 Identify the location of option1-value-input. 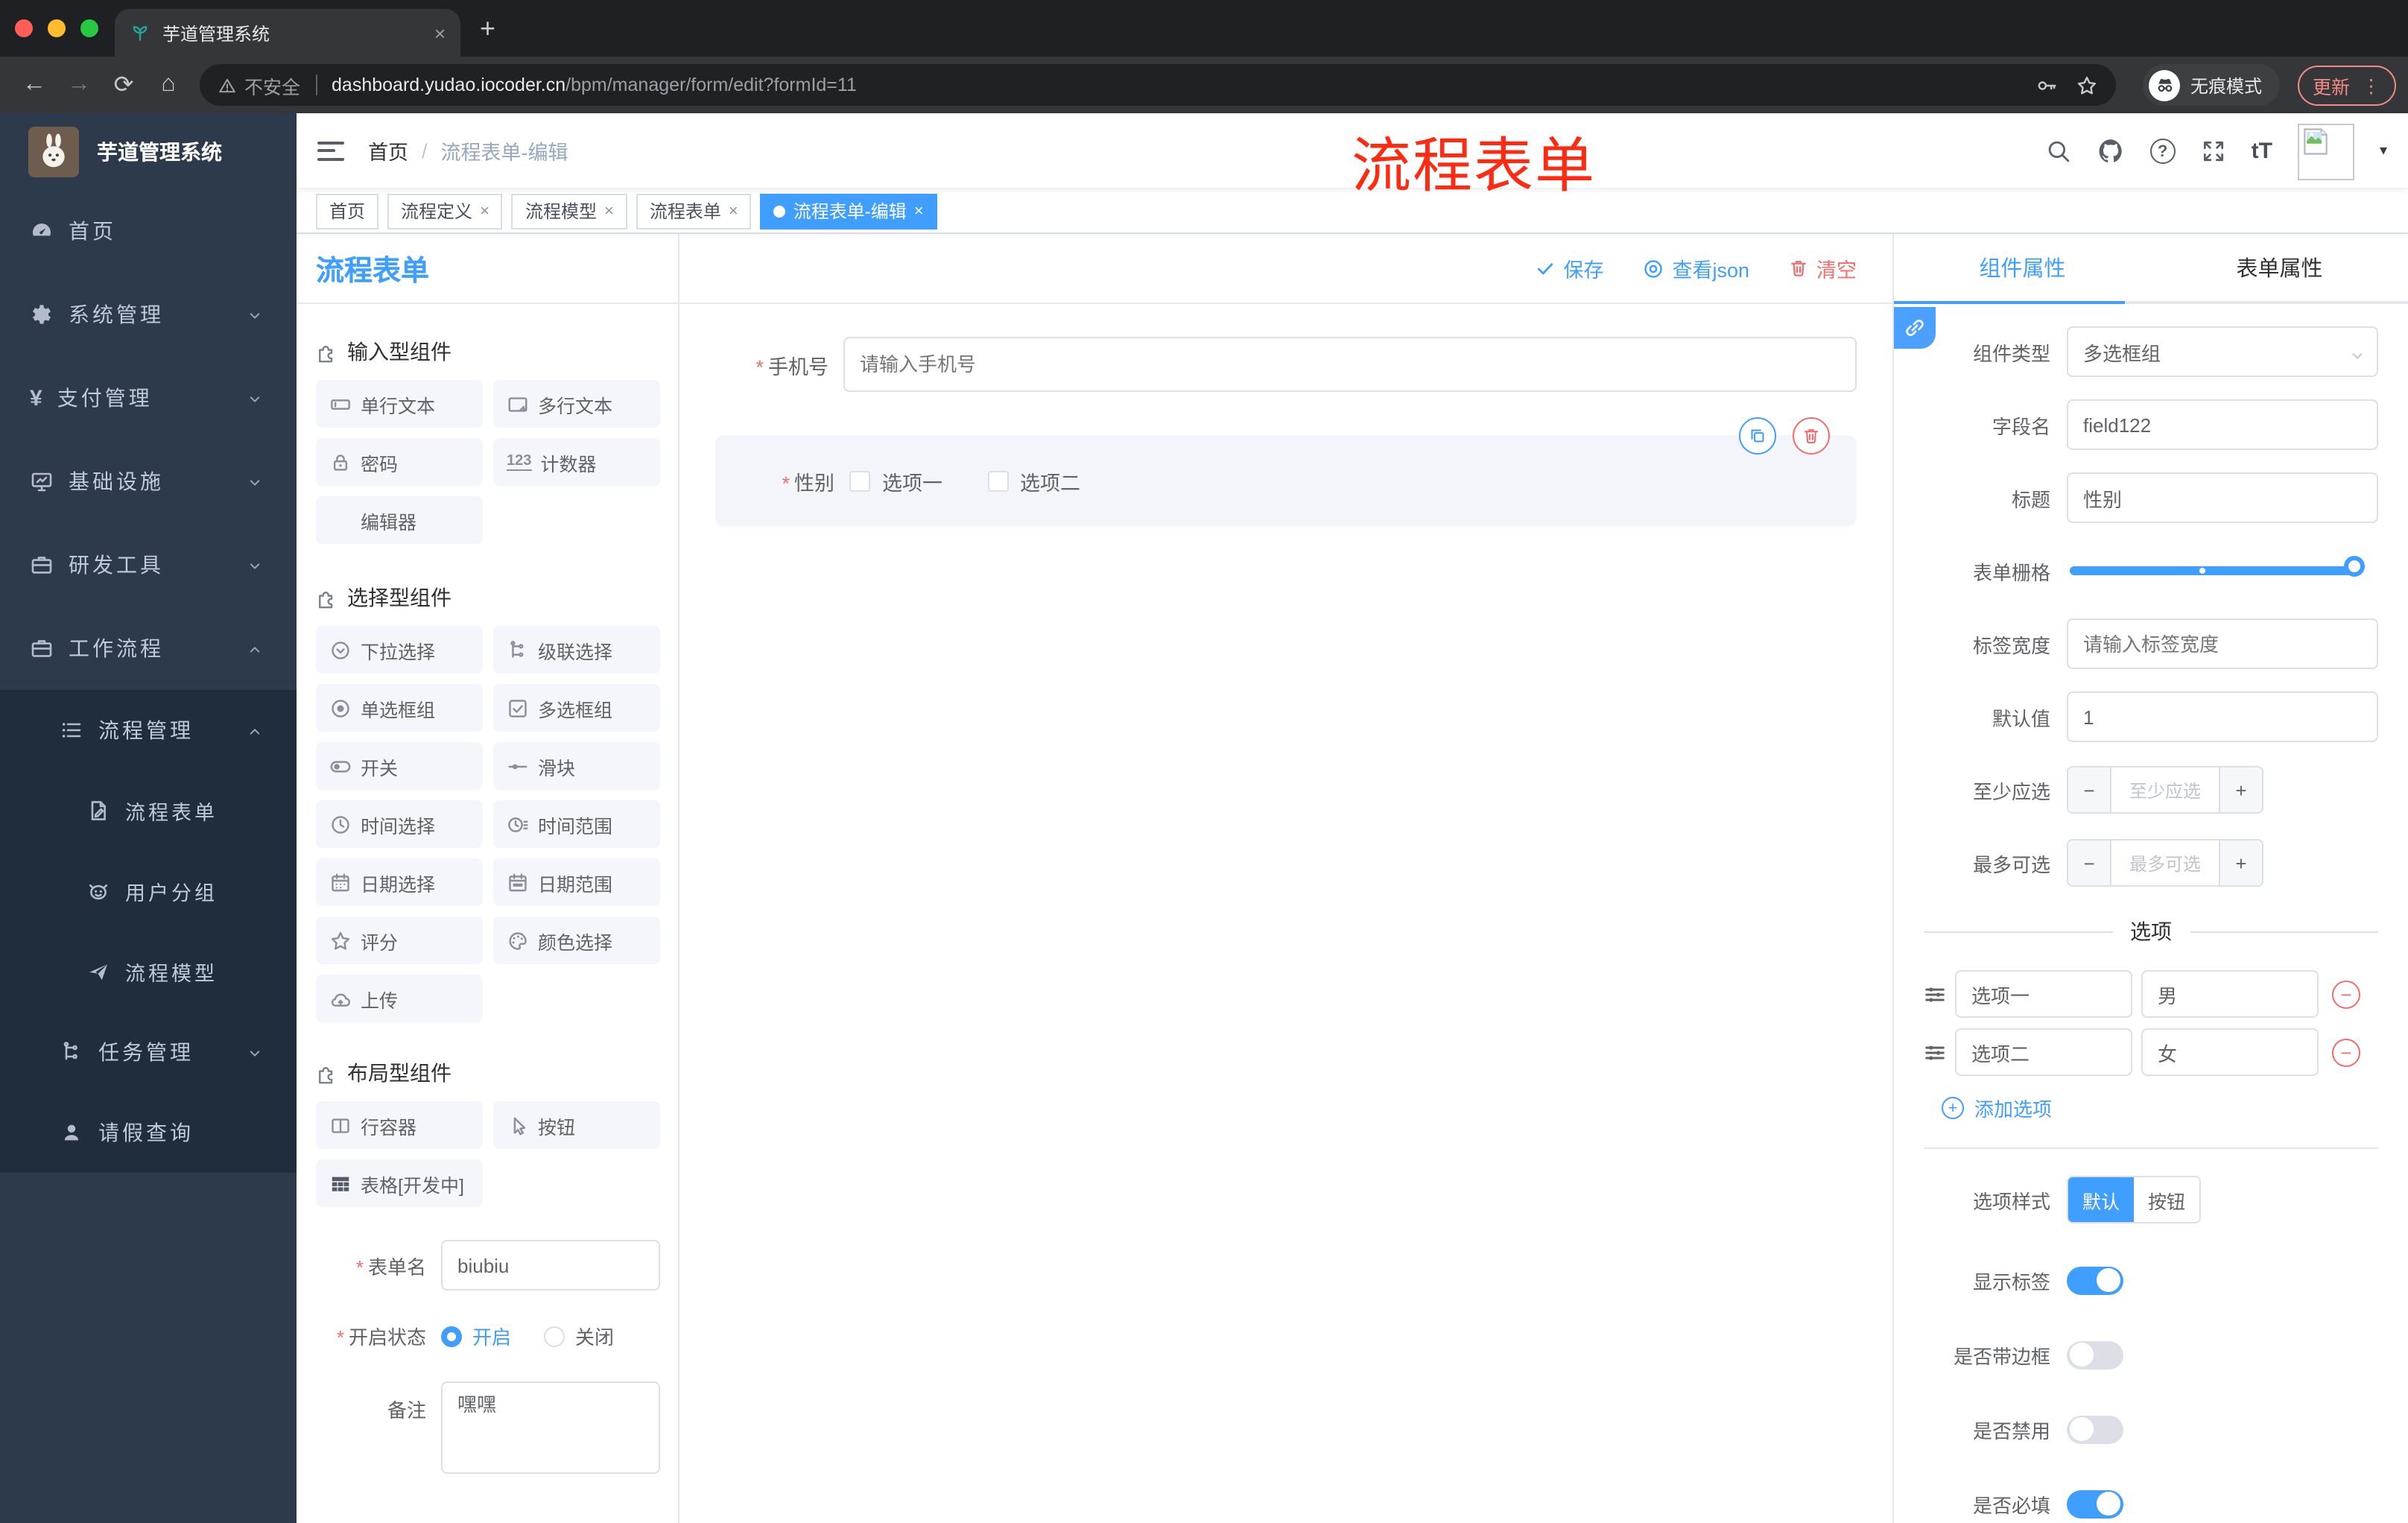
(2230, 994).